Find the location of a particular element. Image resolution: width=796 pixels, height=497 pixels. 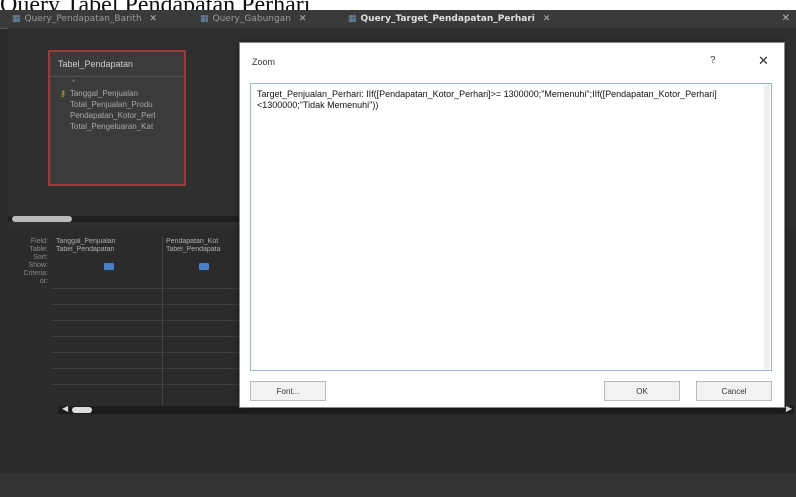

row-label-show: Show: is located at coordinates (38, 265).